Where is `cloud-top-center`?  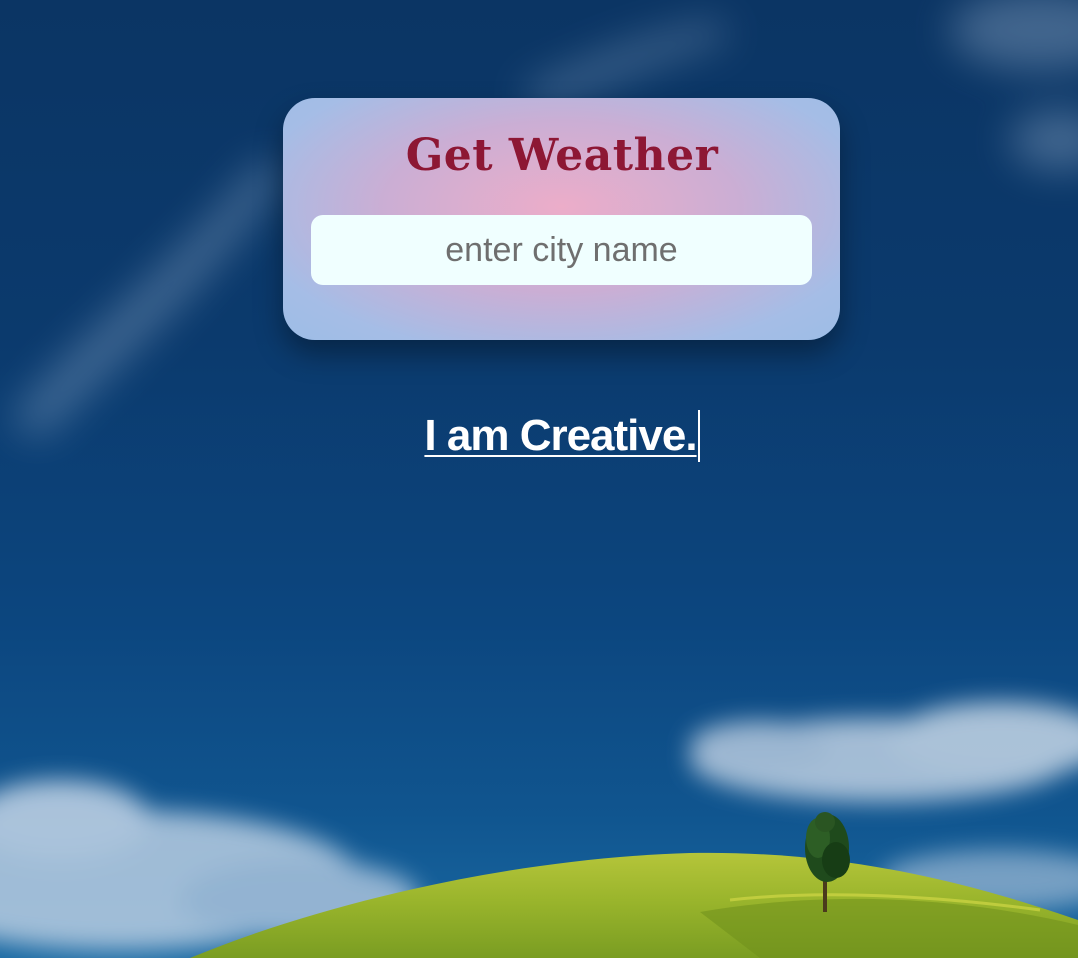
cloud-top-center is located at coordinates (625, 65).